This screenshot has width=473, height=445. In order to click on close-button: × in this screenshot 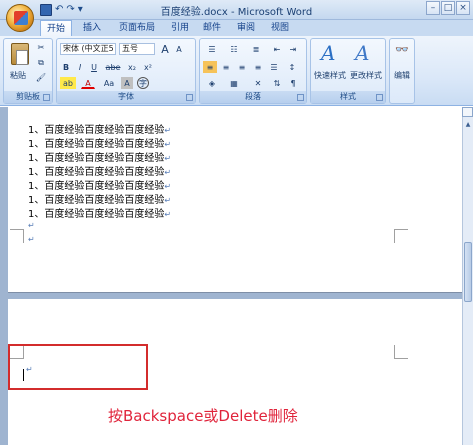, I will do `click(463, 8)`.